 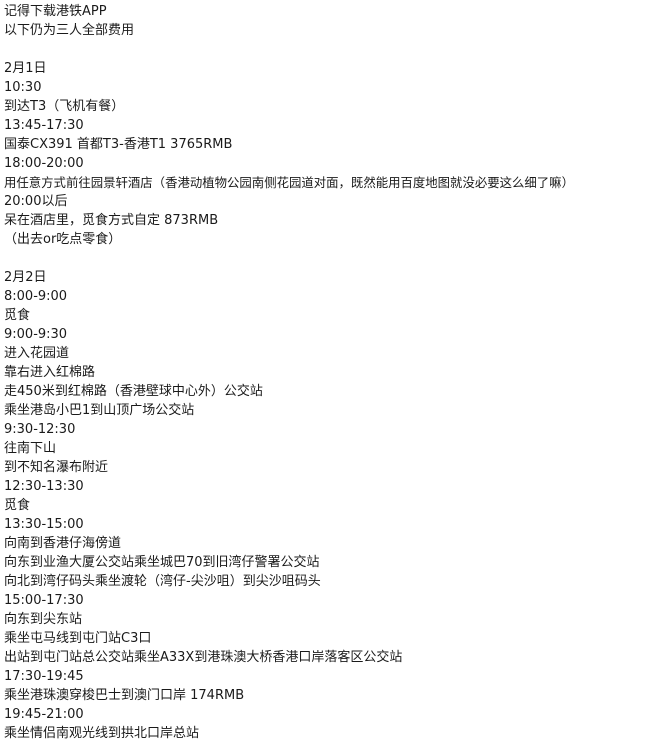 What do you see at coordinates (44, 125) in the screenshot?
I see `time-range: 13:45-17:30` at bounding box center [44, 125].